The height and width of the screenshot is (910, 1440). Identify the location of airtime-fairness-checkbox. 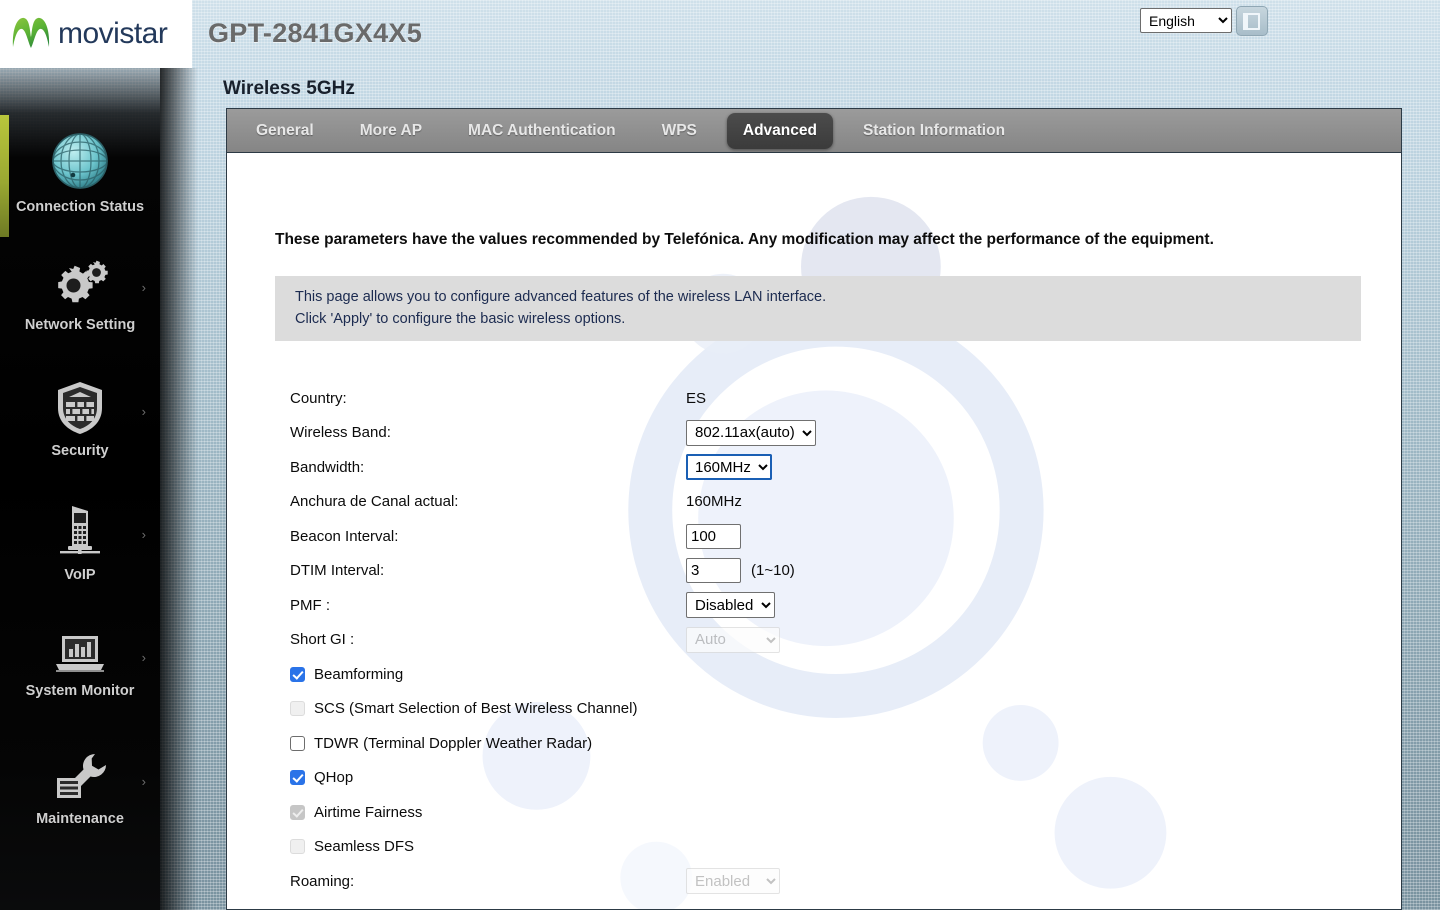
(297, 812).